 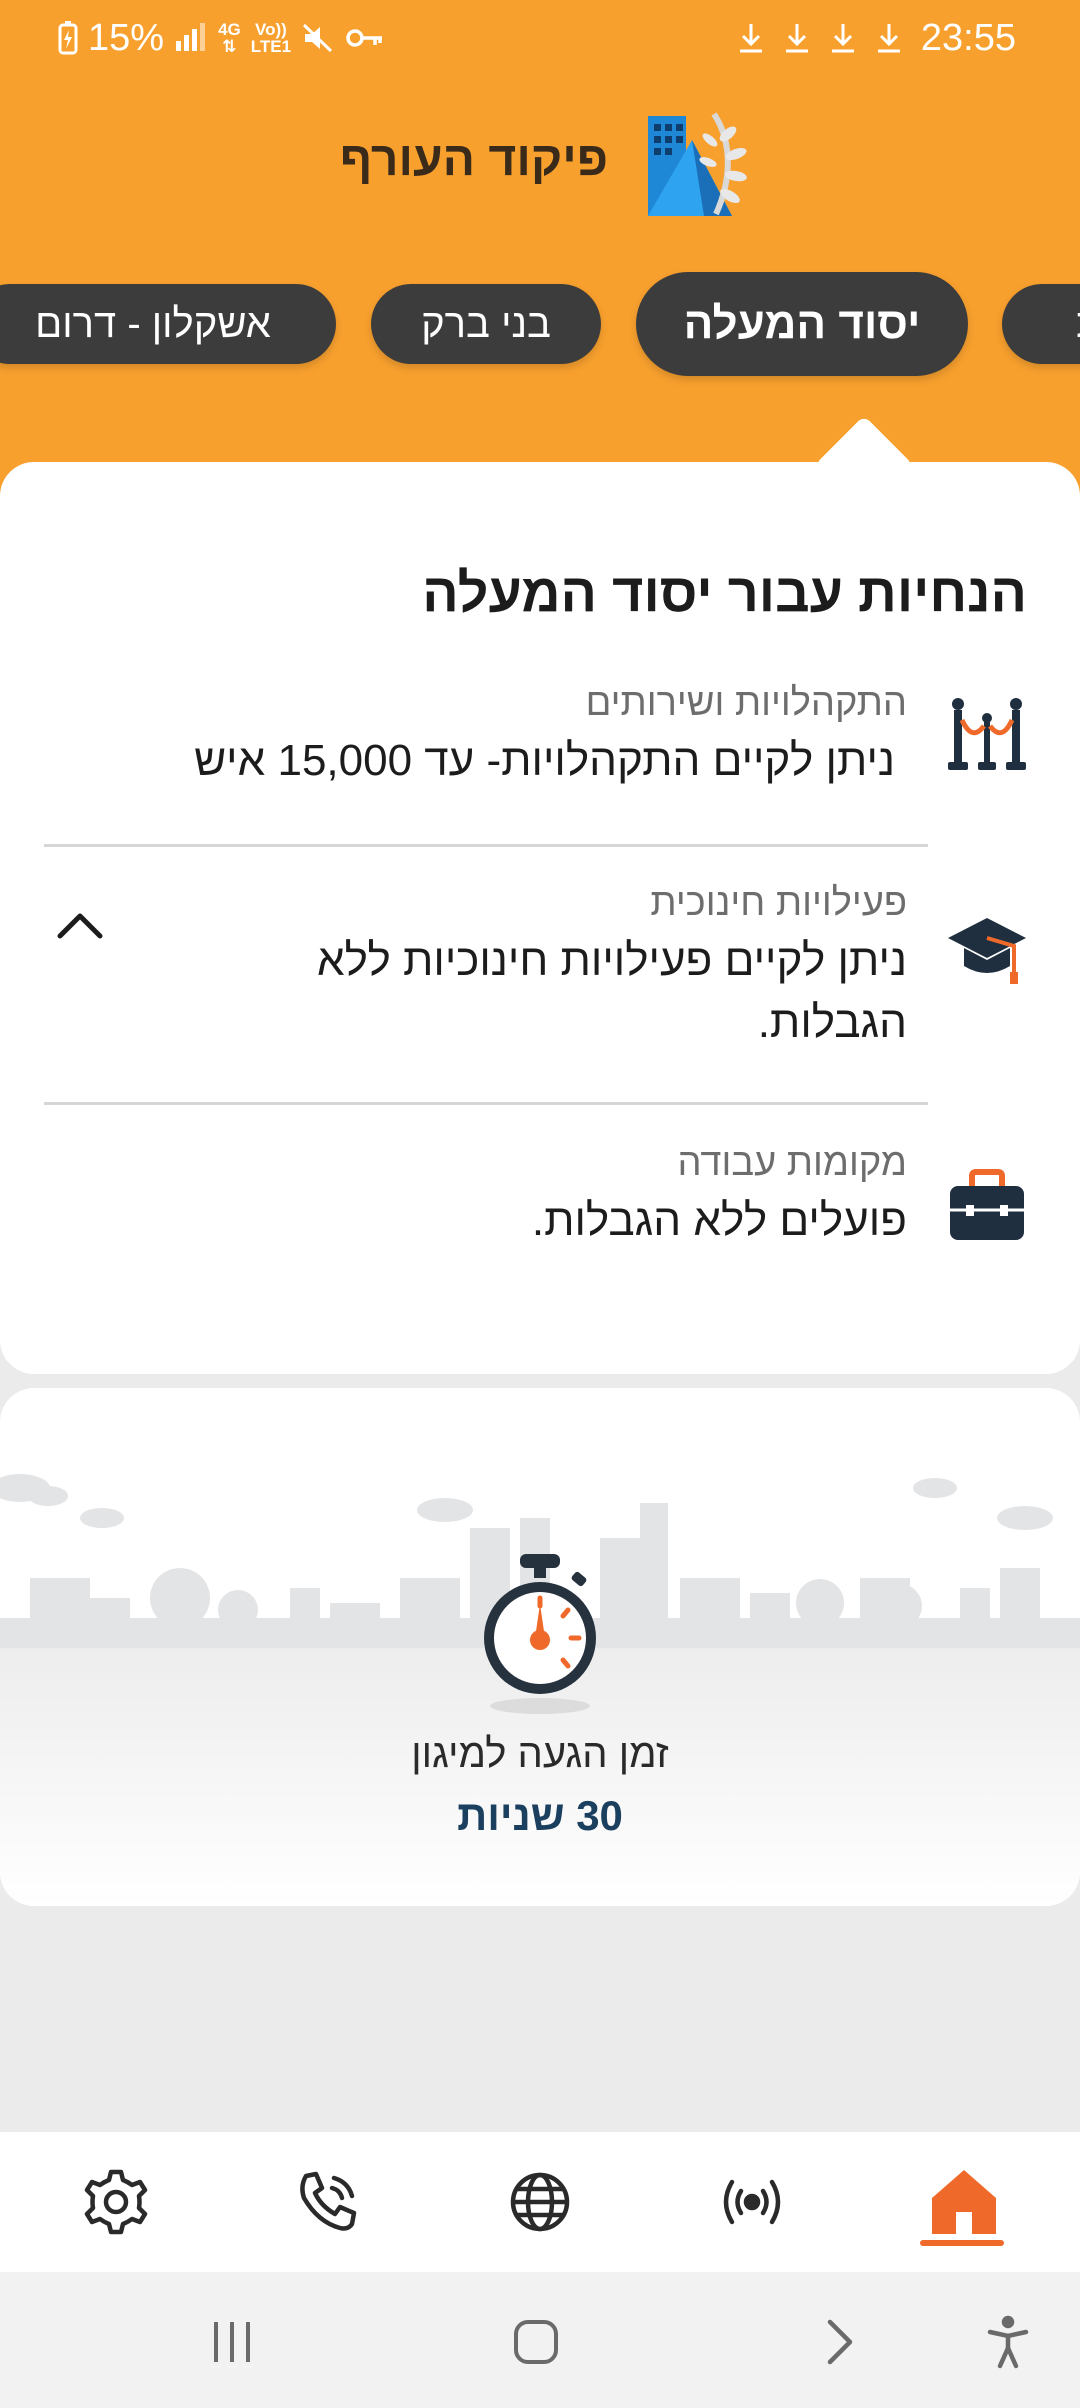 I want to click on stopwatch-icon, so click(x=540, y=1633).